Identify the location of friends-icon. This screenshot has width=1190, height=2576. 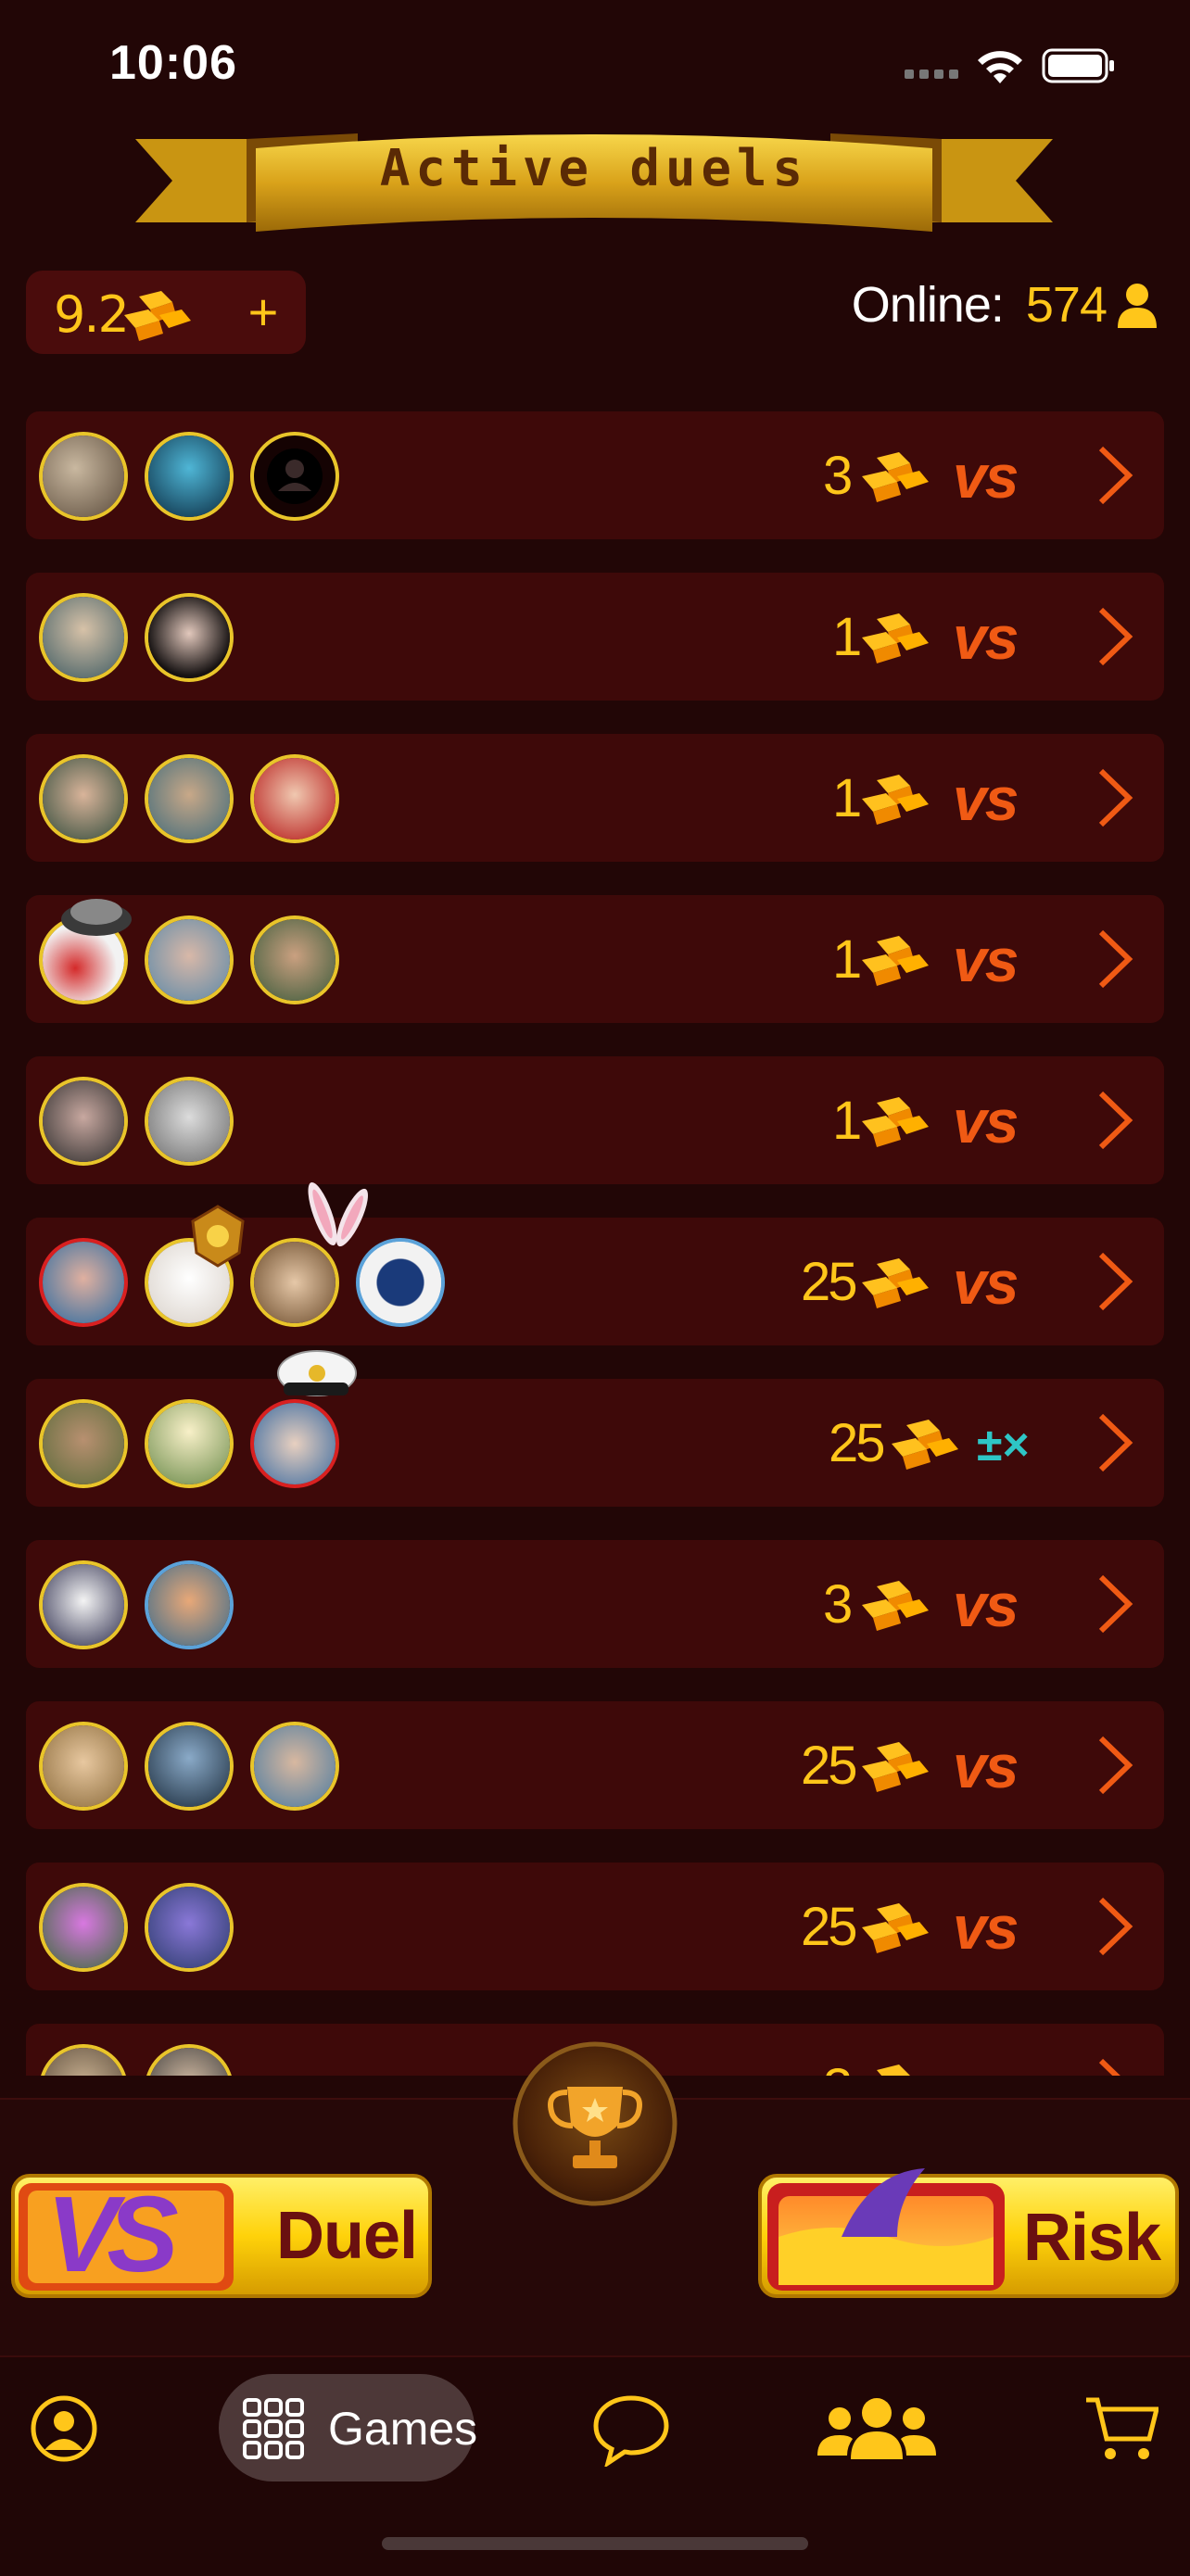
(877, 2427).